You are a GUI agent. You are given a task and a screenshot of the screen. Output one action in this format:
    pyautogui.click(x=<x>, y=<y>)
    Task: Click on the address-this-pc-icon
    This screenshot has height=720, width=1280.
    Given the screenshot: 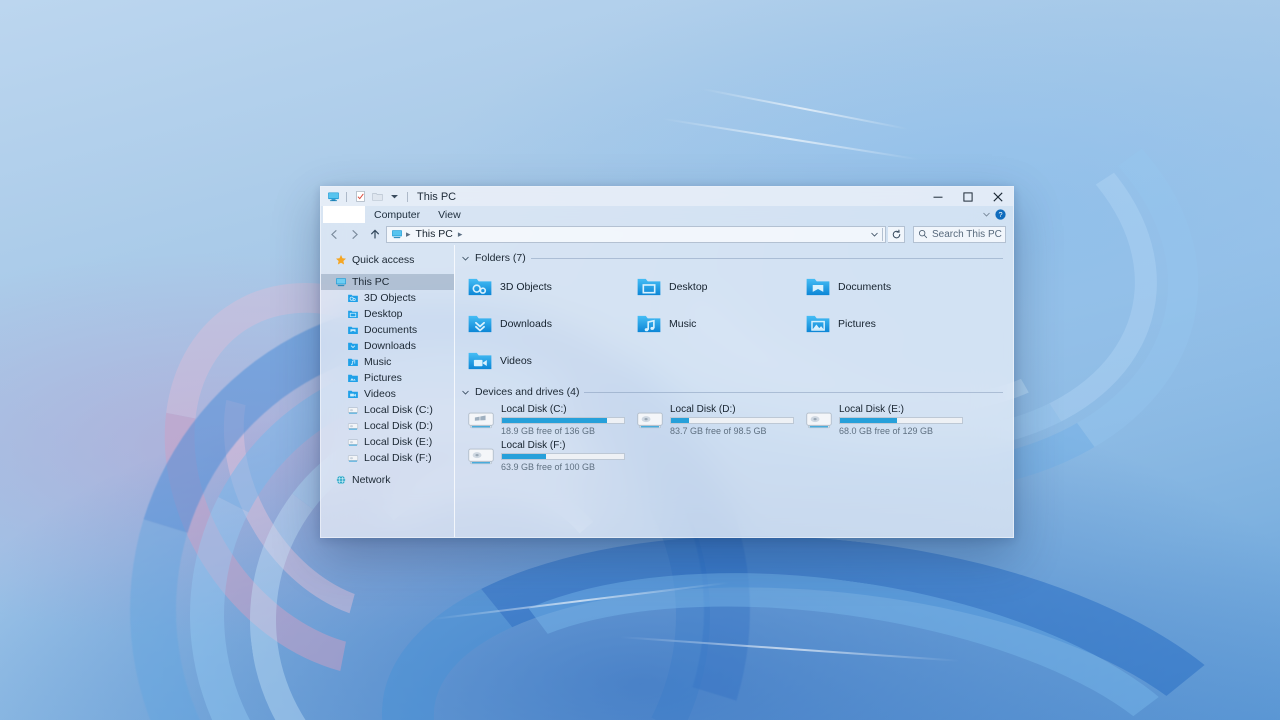 What is the action you would take?
    pyautogui.click(x=397, y=234)
    